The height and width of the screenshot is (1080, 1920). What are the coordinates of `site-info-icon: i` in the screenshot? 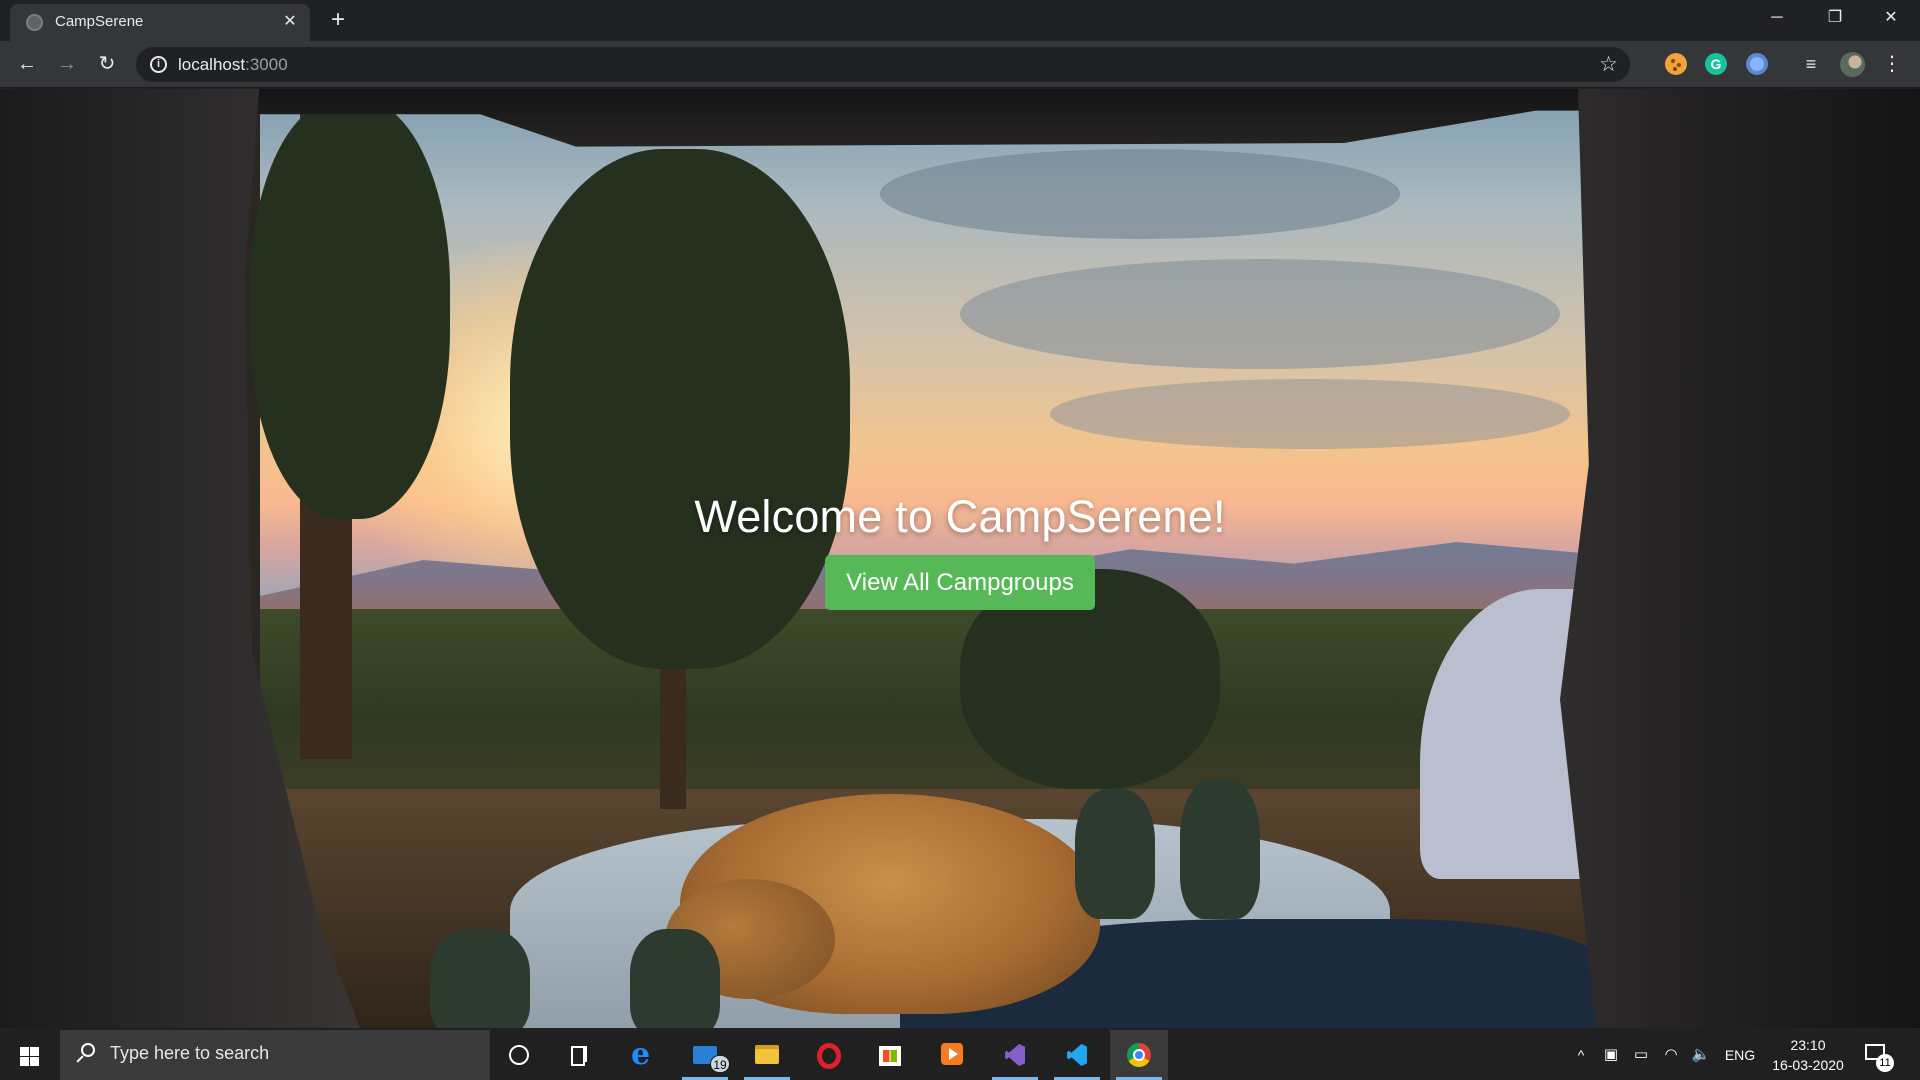 It's located at (158, 64).